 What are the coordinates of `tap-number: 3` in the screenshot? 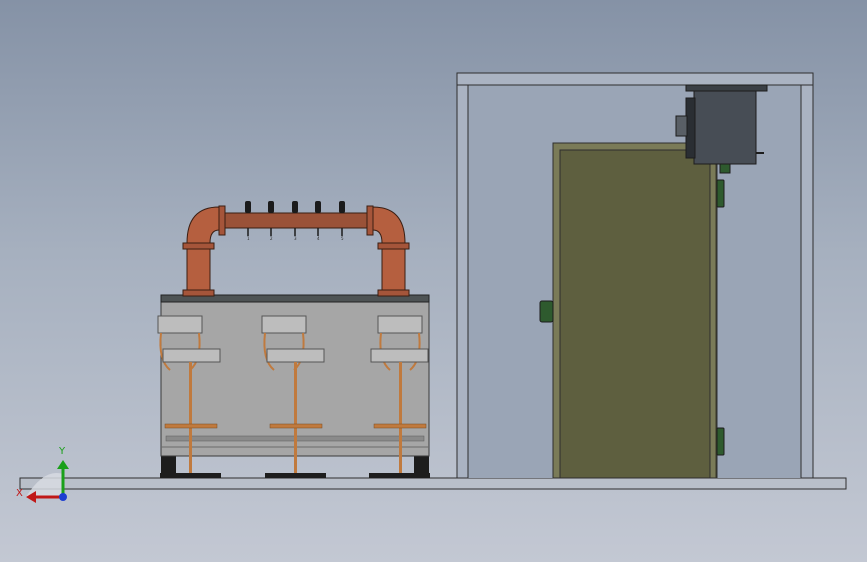 It's located at (295, 238).